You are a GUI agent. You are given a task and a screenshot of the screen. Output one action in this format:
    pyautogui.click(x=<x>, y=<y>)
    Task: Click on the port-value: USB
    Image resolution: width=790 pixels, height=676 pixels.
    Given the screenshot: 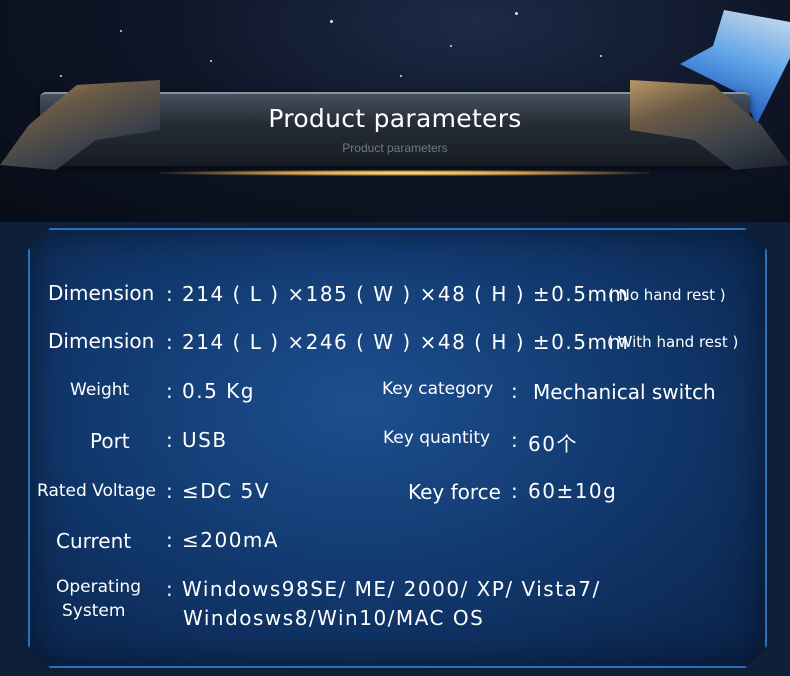 What is the action you would take?
    pyautogui.click(x=205, y=440)
    